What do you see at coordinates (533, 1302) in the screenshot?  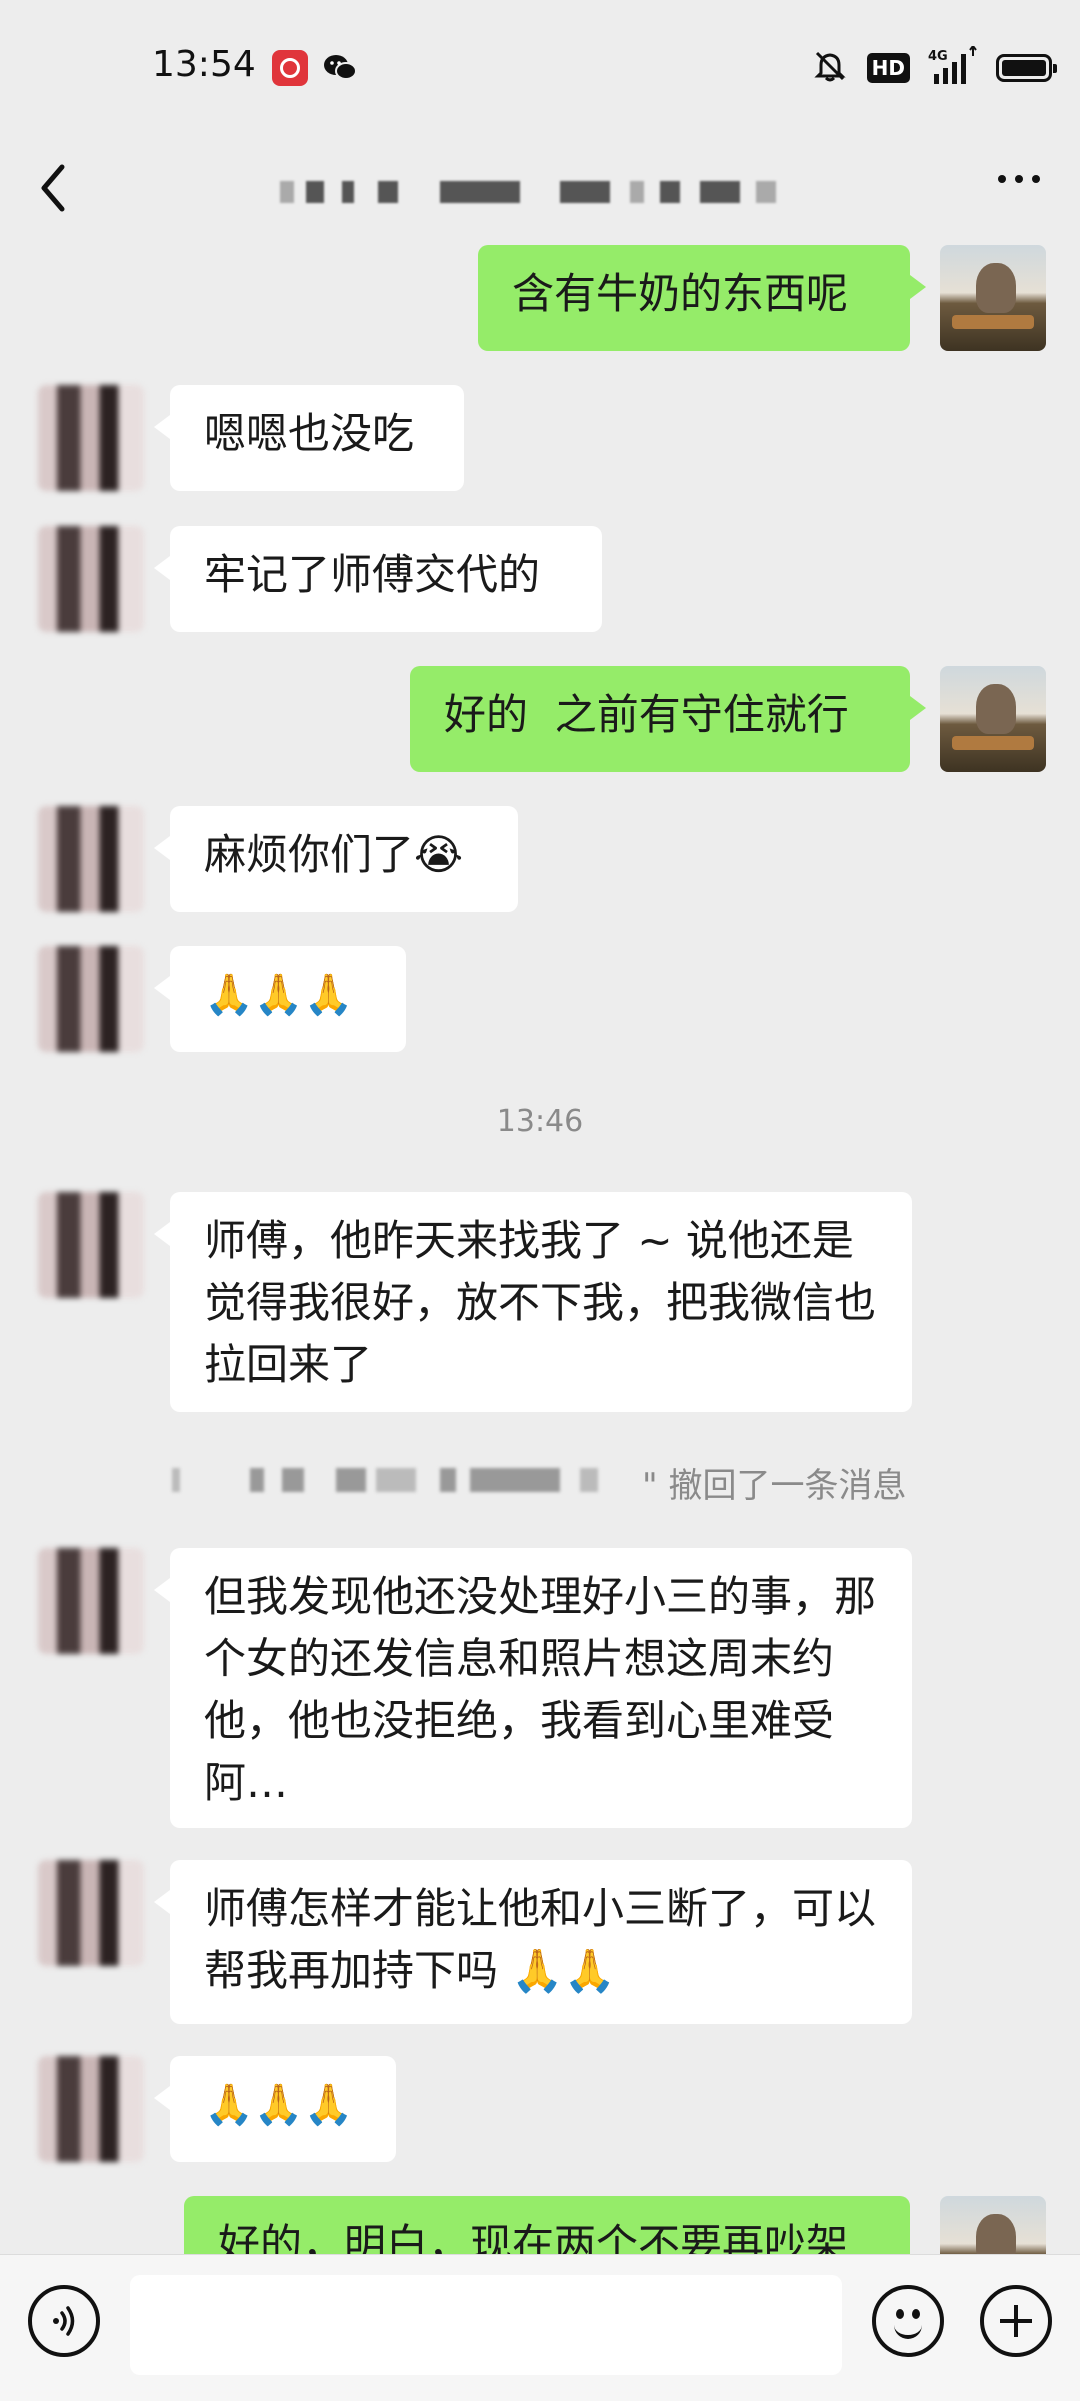 I see `message-bubble-other: 师傅，他昨天来找我了 ~ 说他还是觉得我很好，放不下我，把我微信也拉回来了` at bounding box center [533, 1302].